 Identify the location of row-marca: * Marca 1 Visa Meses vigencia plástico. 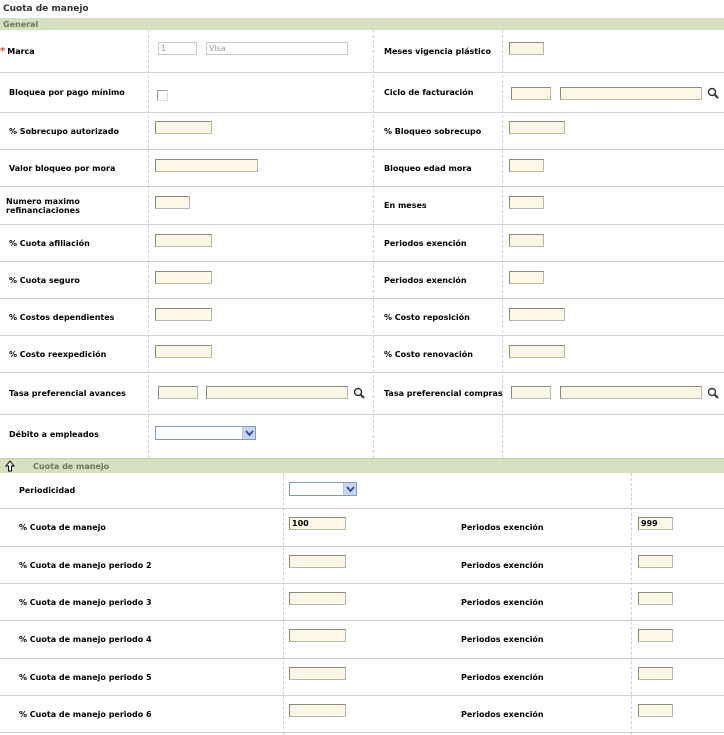
(362, 51).